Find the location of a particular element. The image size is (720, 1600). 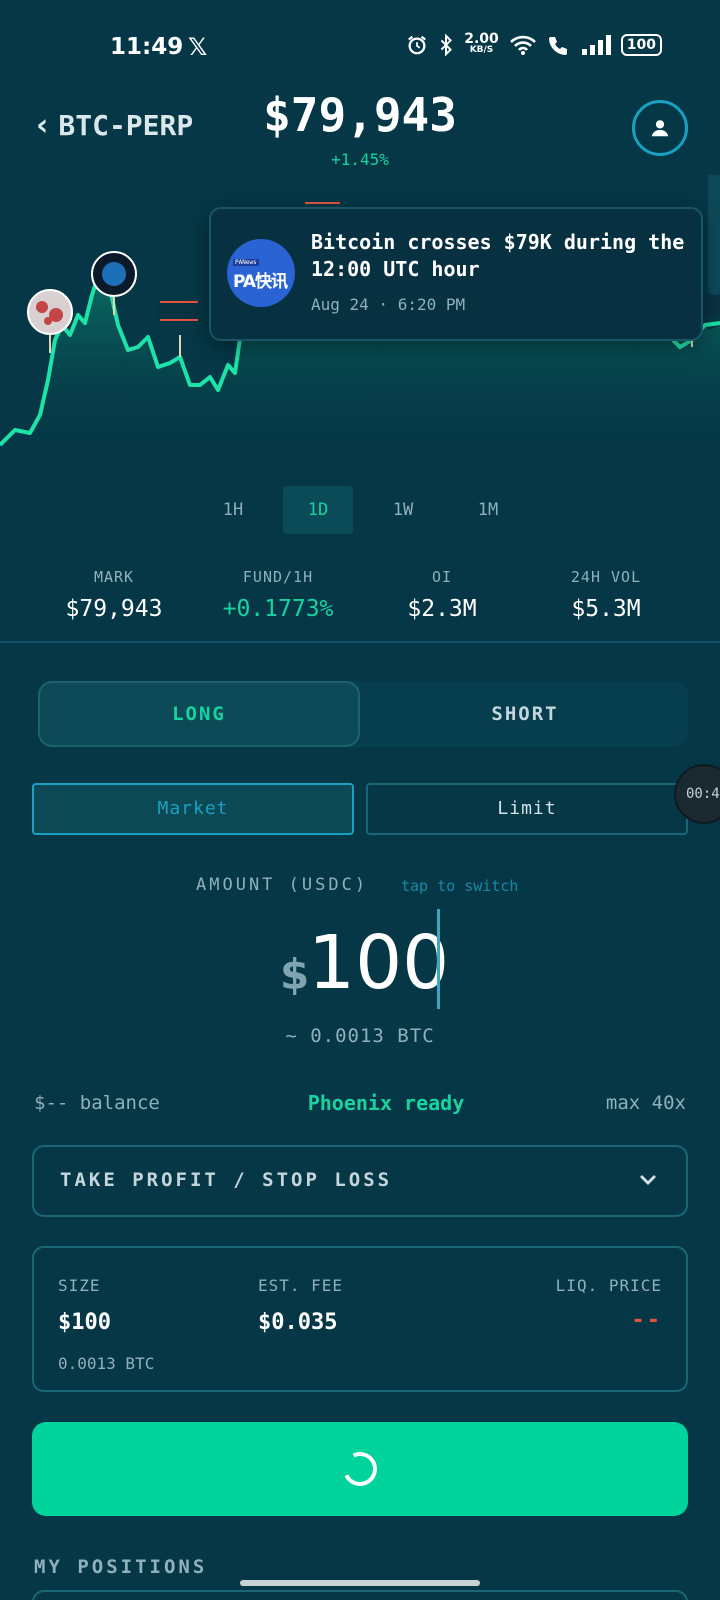

stat-funding: FUND/1H +0.1773% is located at coordinates (278, 595).